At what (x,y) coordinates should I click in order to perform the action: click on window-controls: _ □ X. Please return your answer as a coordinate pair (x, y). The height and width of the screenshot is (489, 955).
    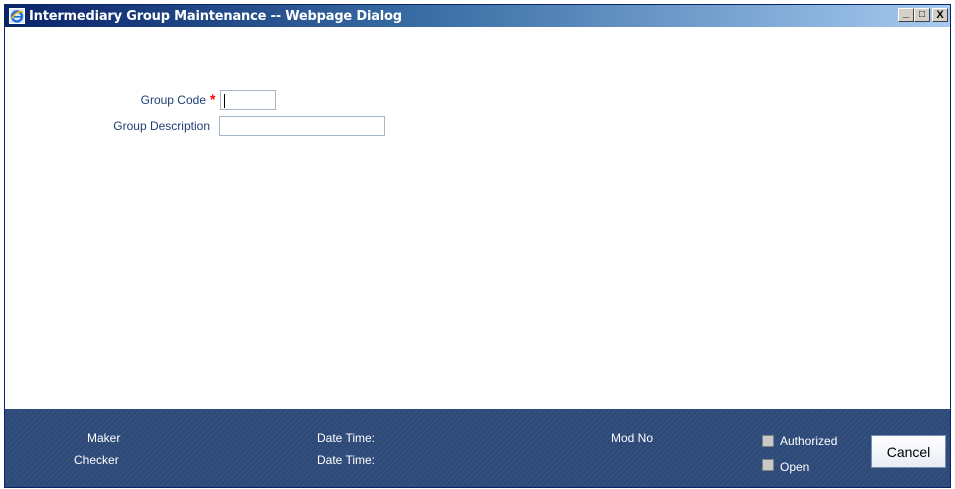
    Looking at the image, I should click on (923, 14).